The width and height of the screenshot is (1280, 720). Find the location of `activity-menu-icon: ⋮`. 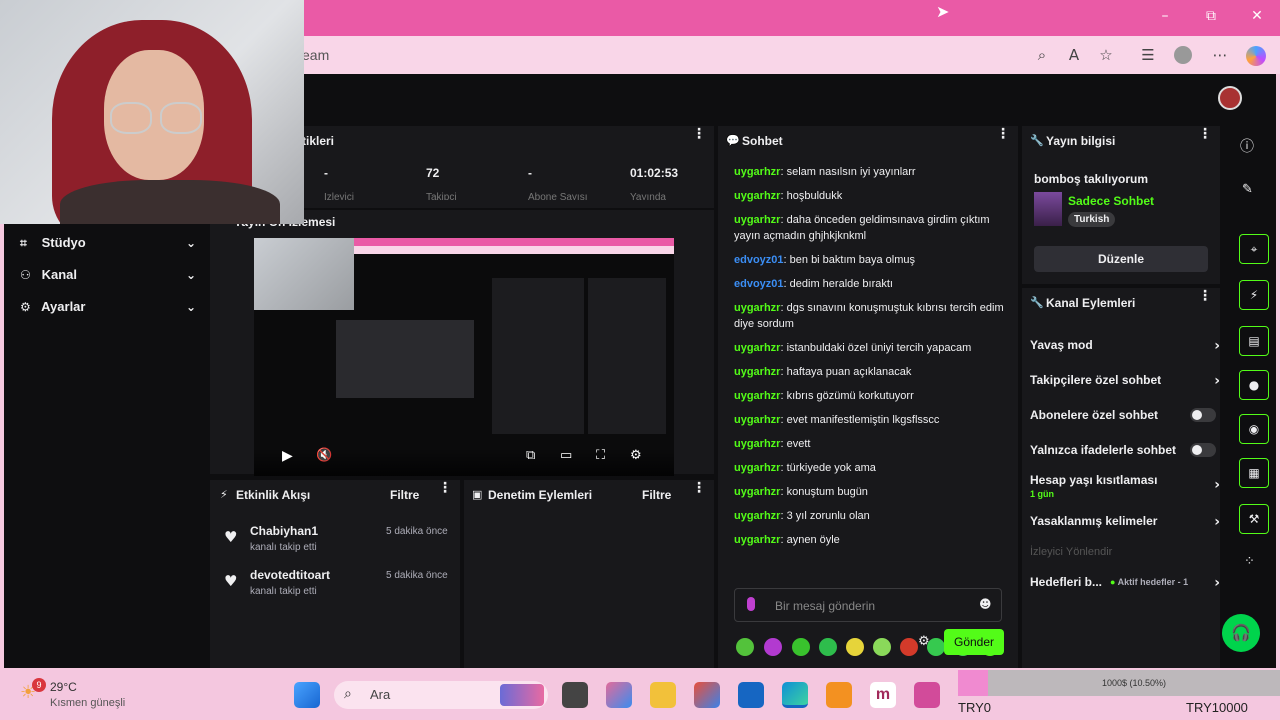

activity-menu-icon: ⋮ is located at coordinates (445, 488).